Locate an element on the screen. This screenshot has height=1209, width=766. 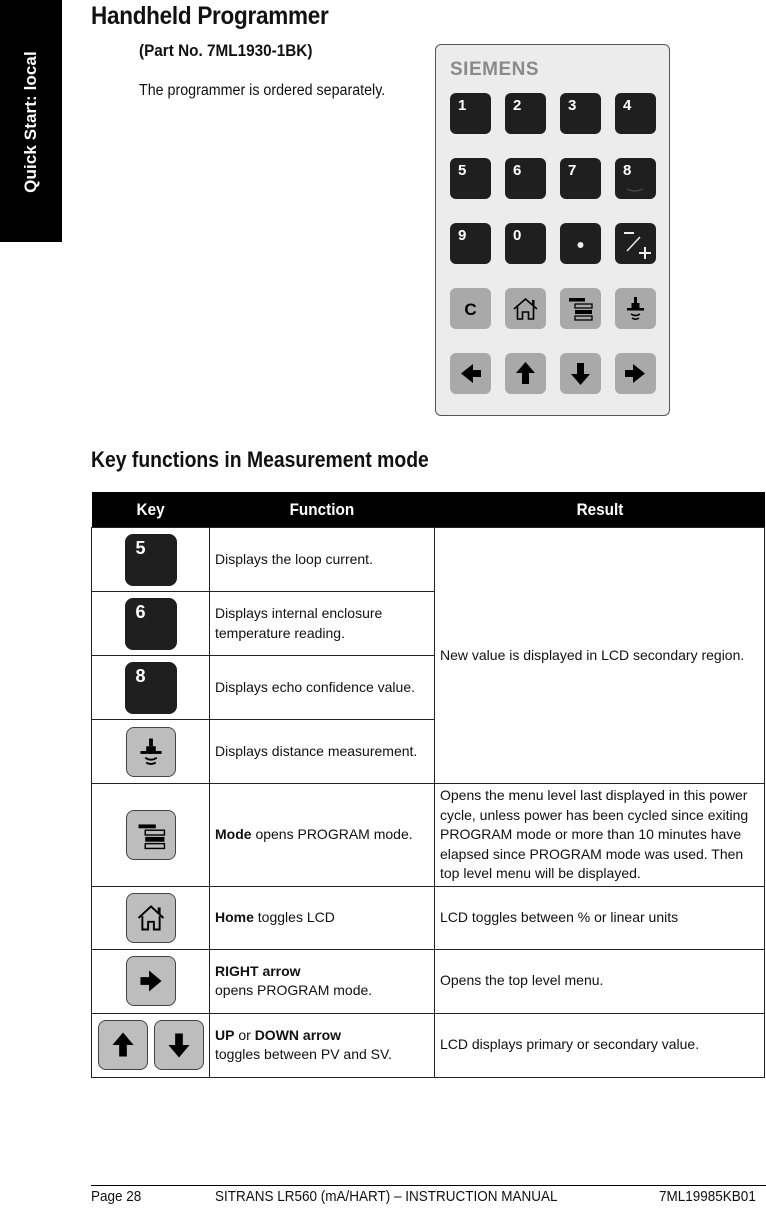
device-key-2: 2 is located at coordinates (525, 113).